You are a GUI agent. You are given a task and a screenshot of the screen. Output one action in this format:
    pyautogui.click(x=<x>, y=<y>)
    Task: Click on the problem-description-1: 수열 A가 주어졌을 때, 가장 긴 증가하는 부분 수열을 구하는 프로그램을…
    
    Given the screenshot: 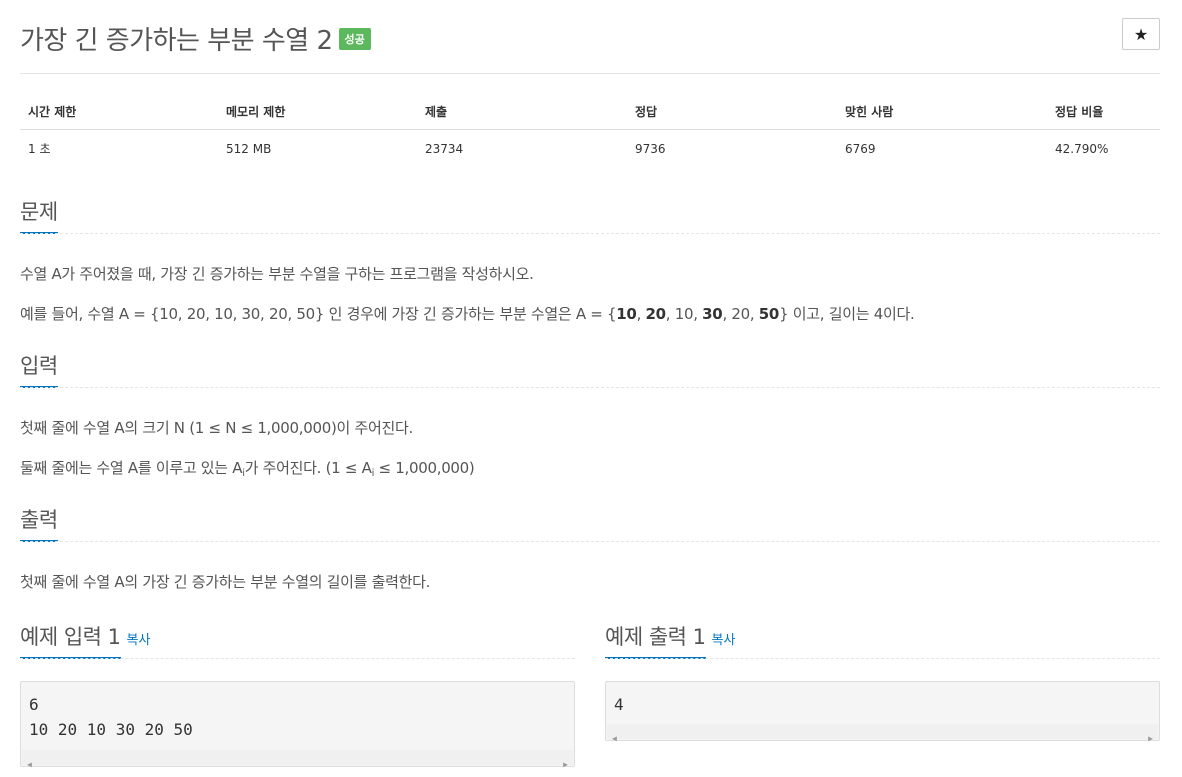 What is the action you would take?
    pyautogui.click(x=277, y=274)
    